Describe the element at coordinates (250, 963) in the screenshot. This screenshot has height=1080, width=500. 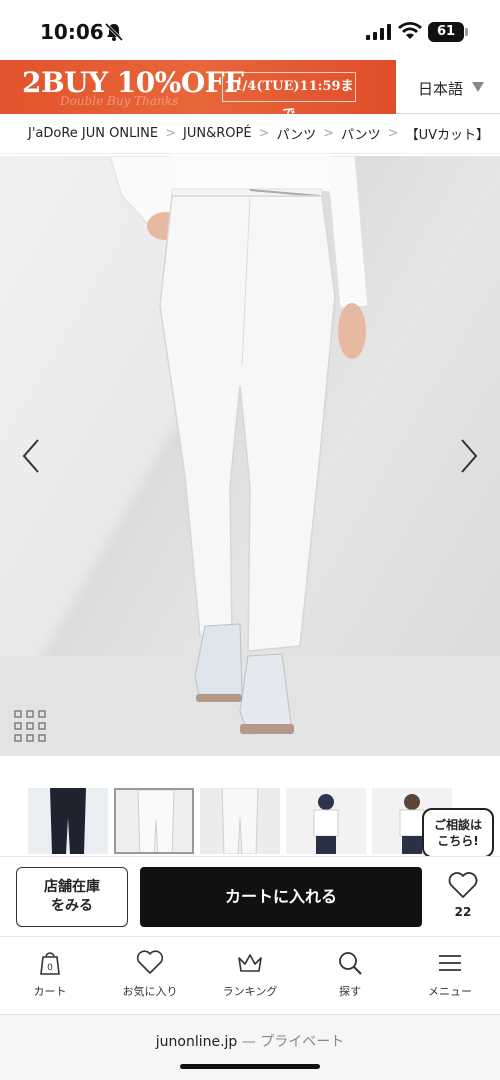
I see `crown-icon` at that location.